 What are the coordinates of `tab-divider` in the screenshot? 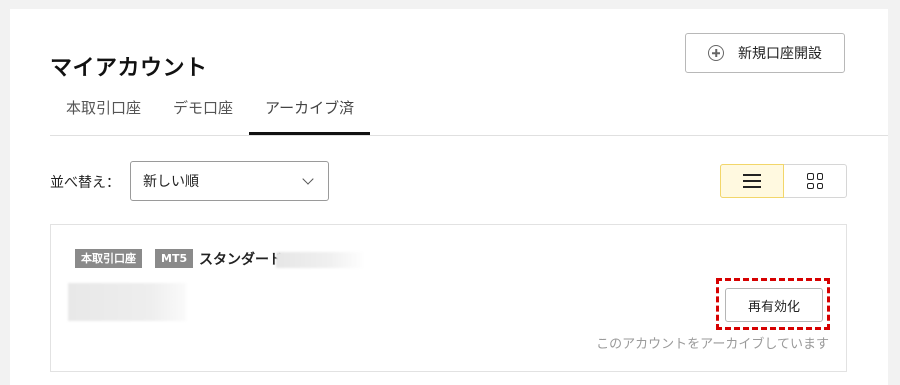 It's located at (469, 135).